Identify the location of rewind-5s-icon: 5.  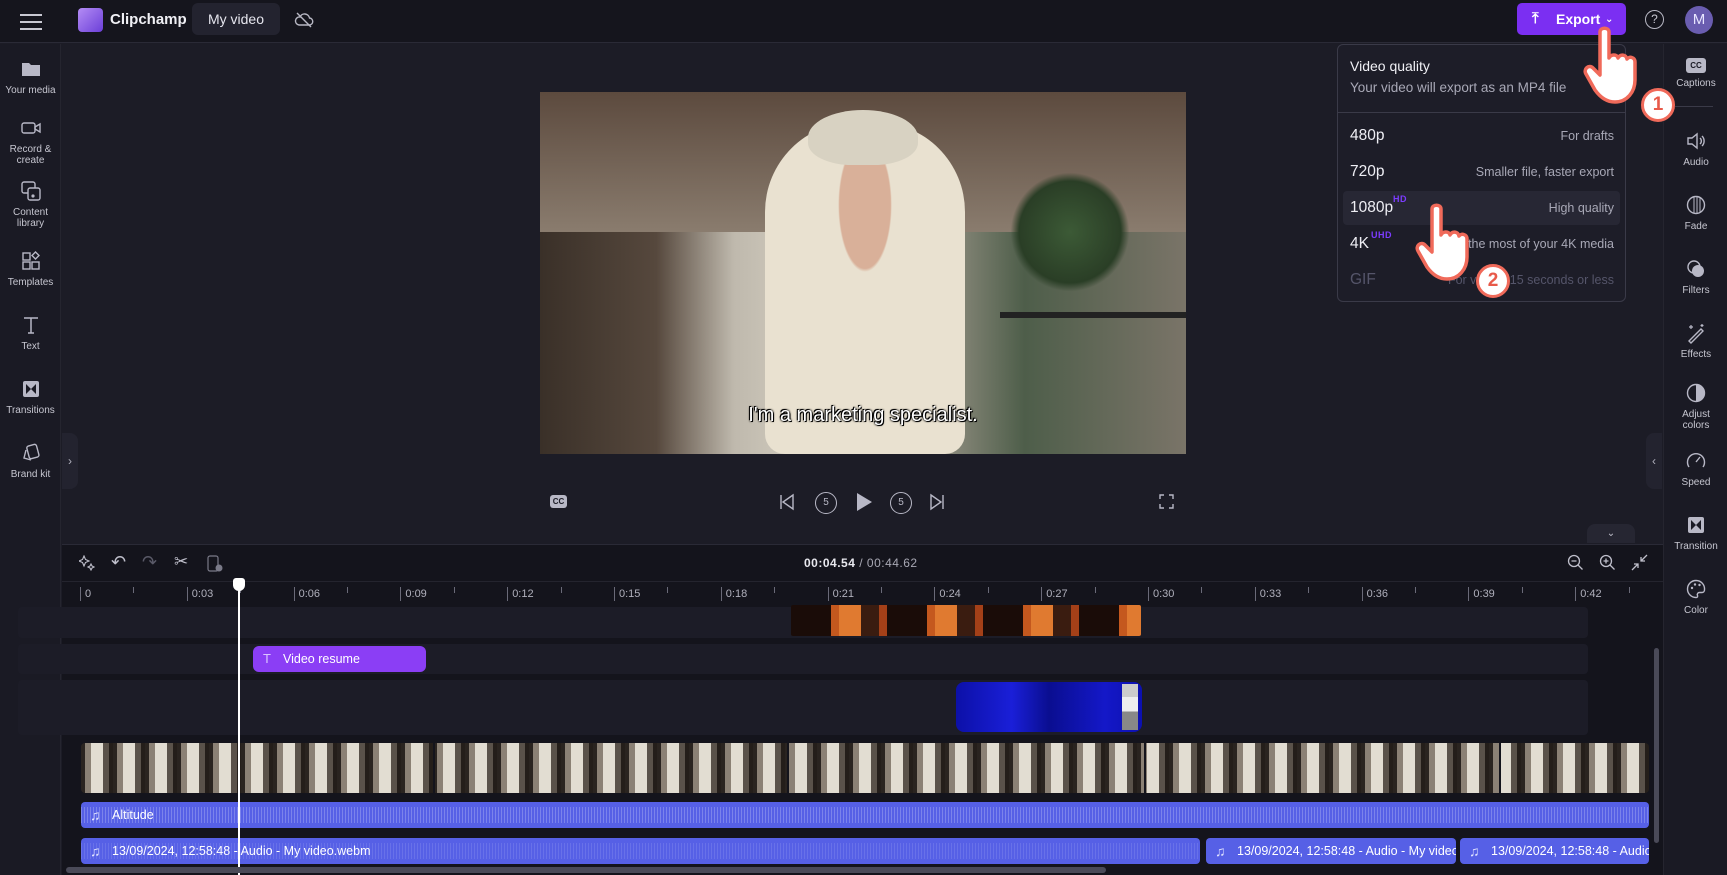
(826, 503).